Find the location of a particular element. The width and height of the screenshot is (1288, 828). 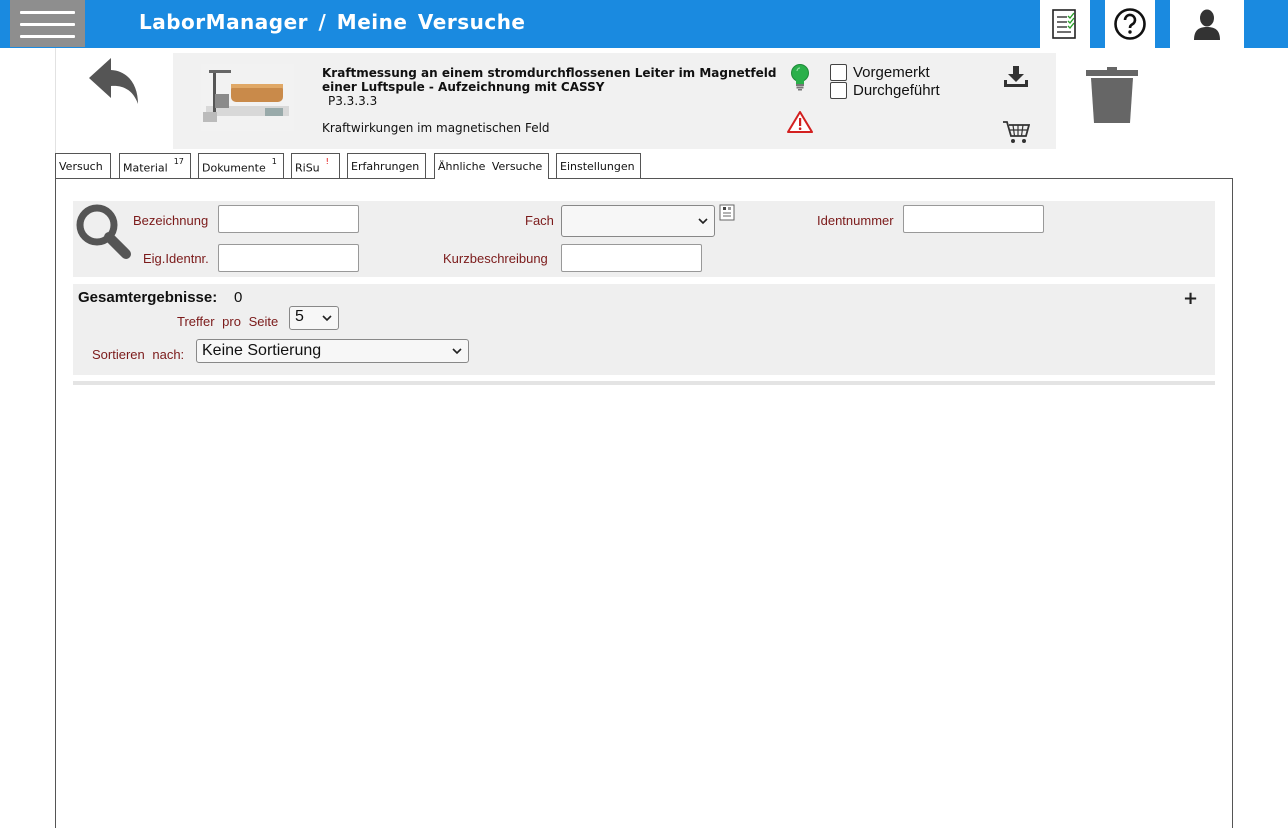

done-checkbox is located at coordinates (838, 90).